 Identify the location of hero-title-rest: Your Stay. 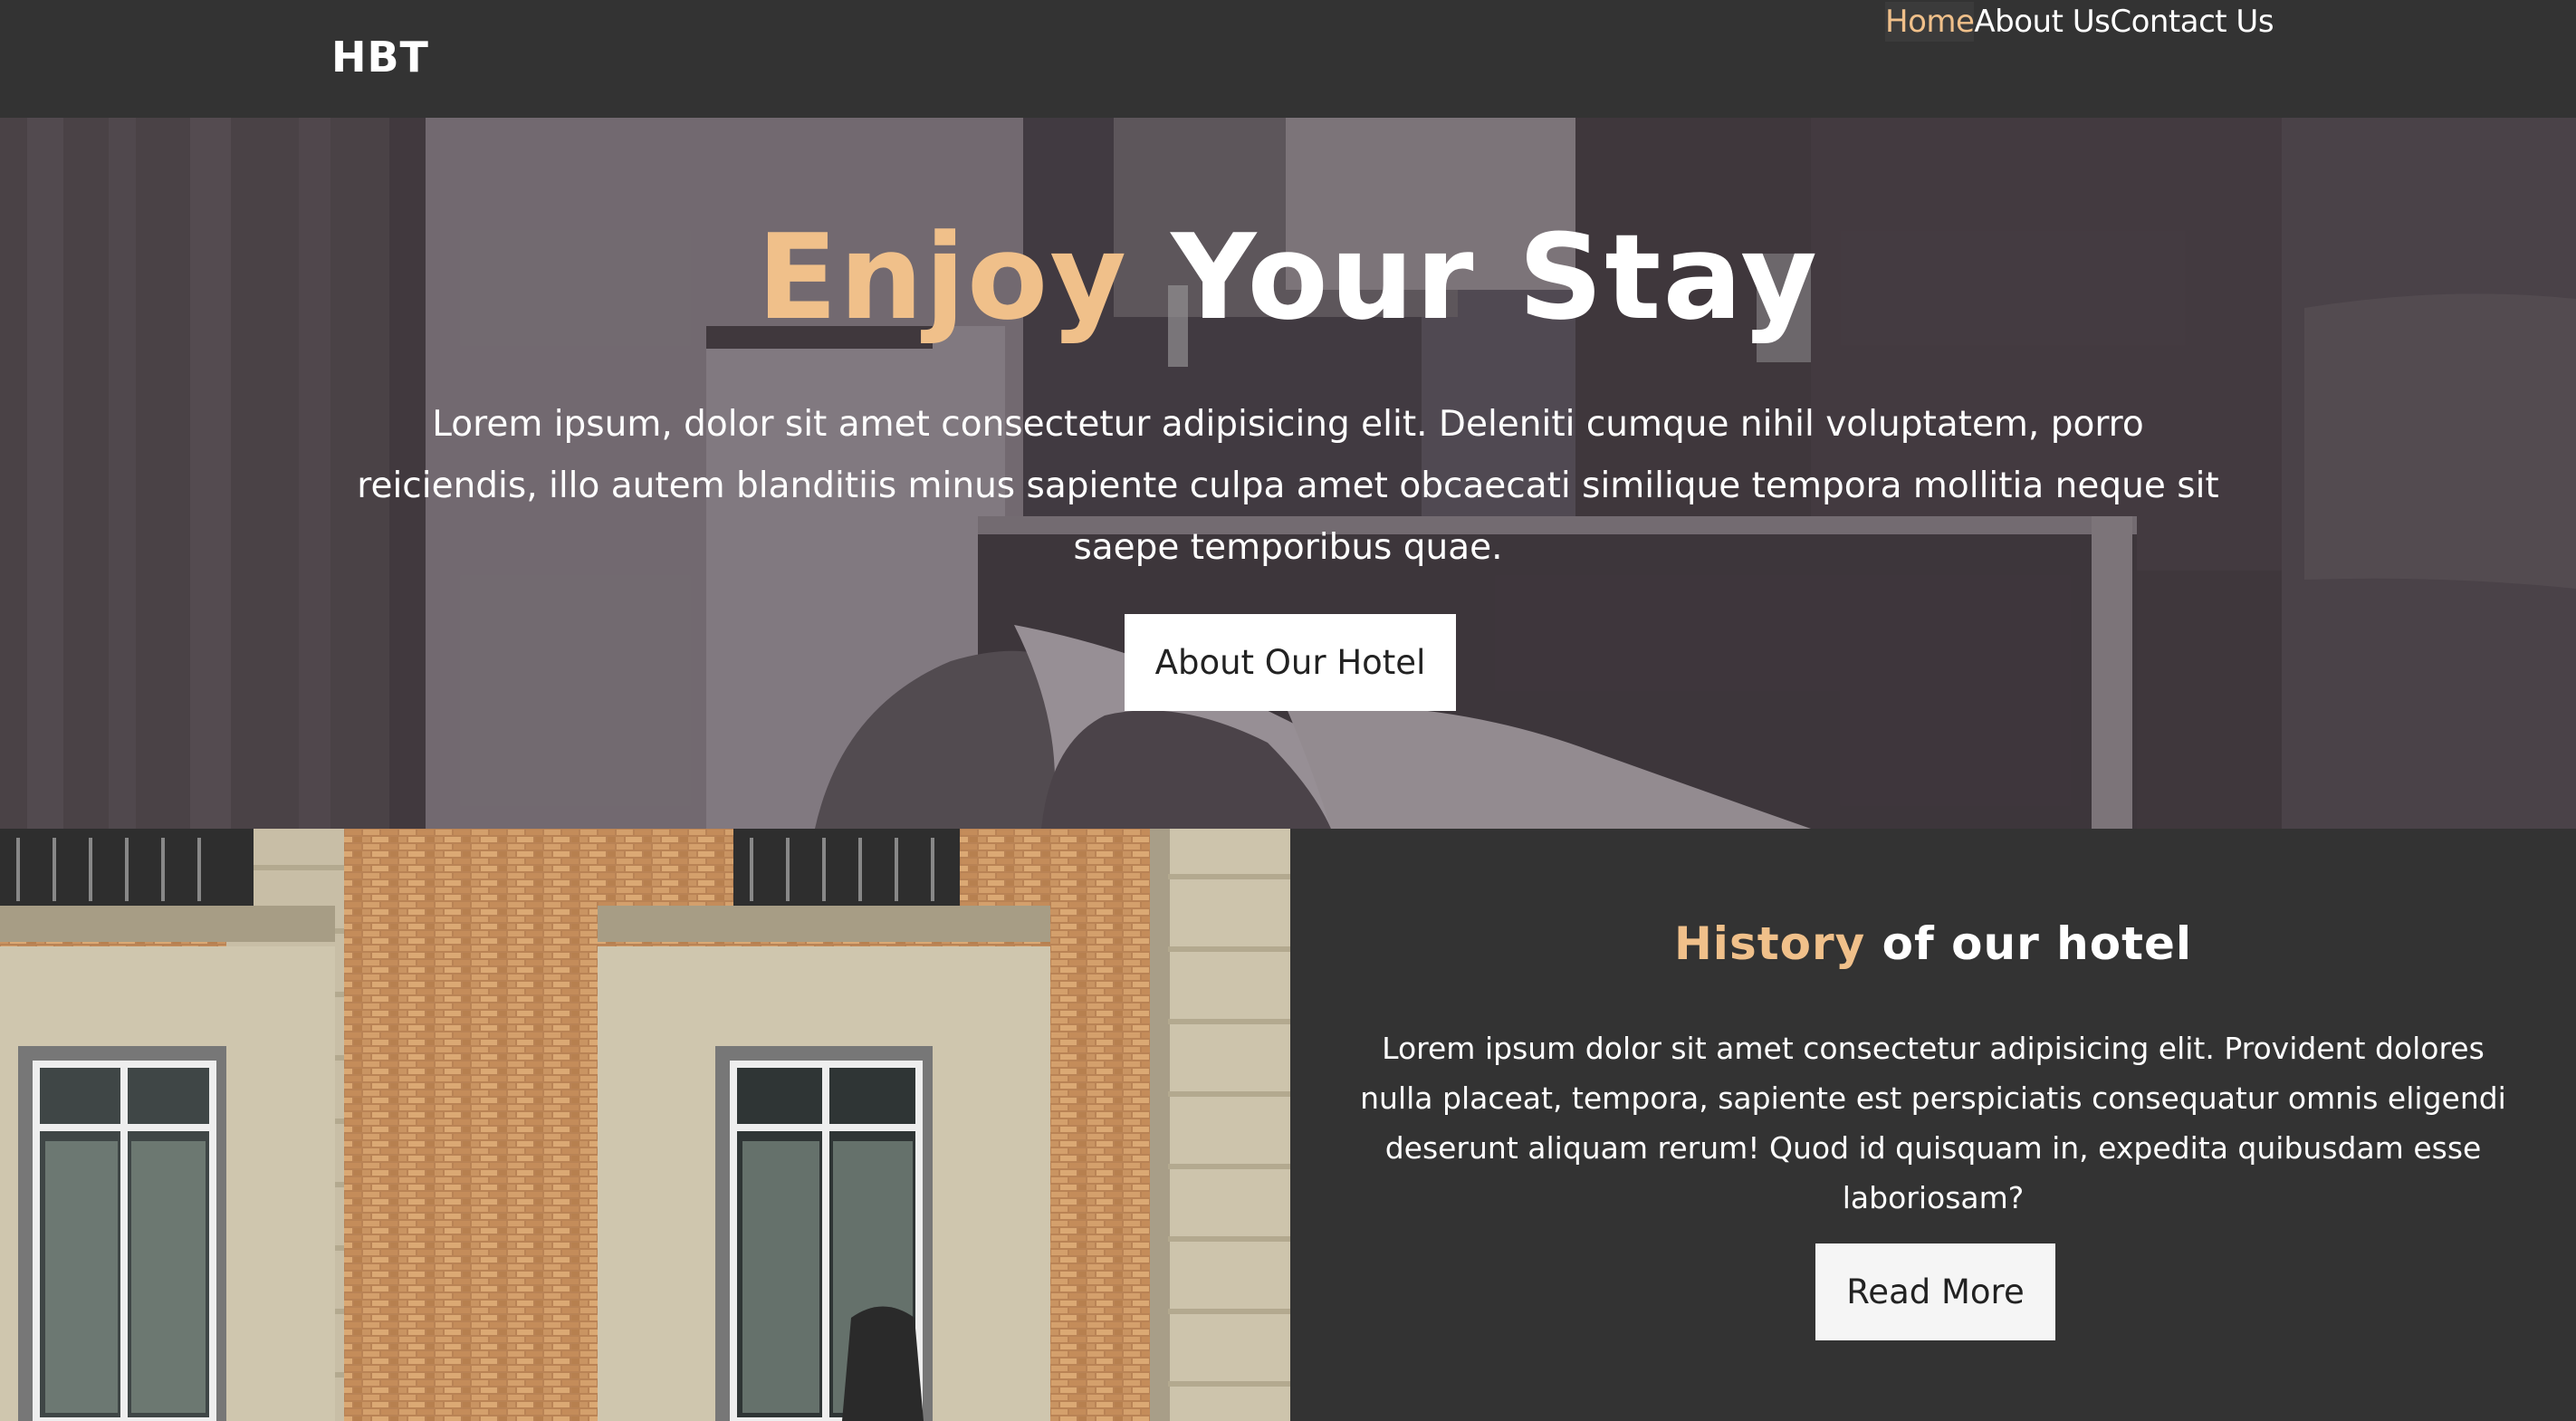
(1473, 277).